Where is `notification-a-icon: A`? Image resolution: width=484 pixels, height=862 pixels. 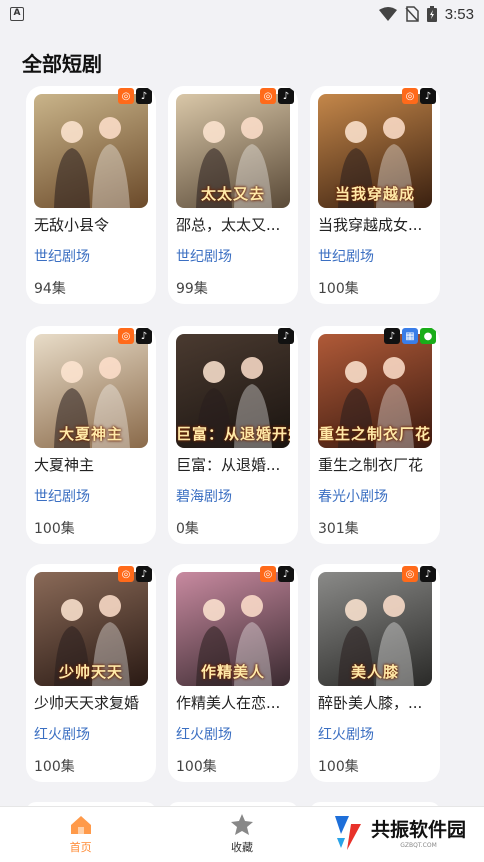
notification-a-icon: A is located at coordinates (17, 14).